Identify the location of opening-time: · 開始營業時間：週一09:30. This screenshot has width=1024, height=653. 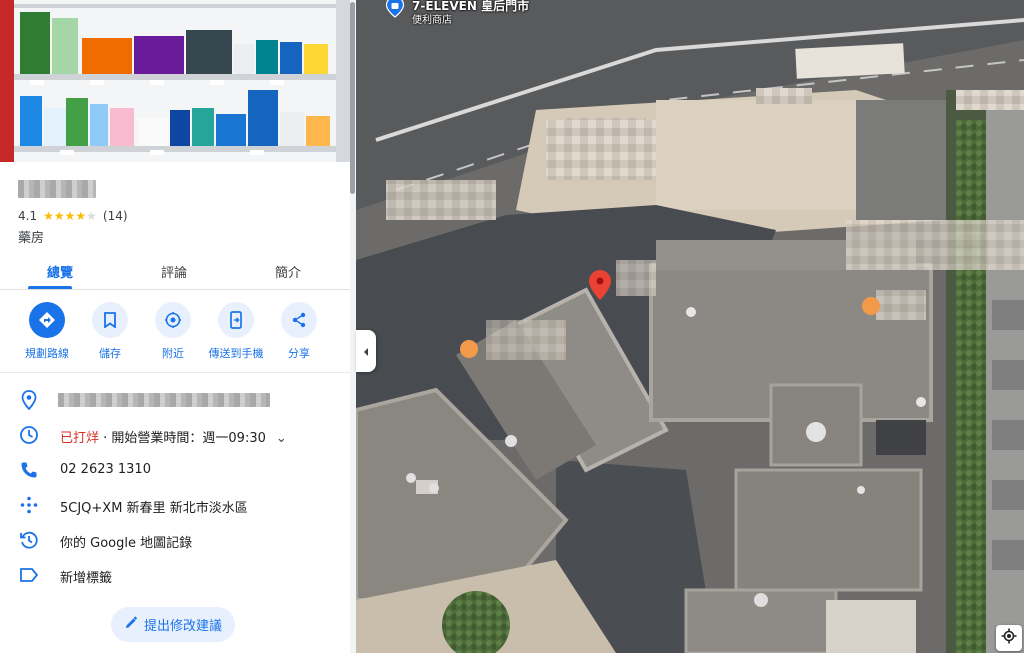
(182, 438).